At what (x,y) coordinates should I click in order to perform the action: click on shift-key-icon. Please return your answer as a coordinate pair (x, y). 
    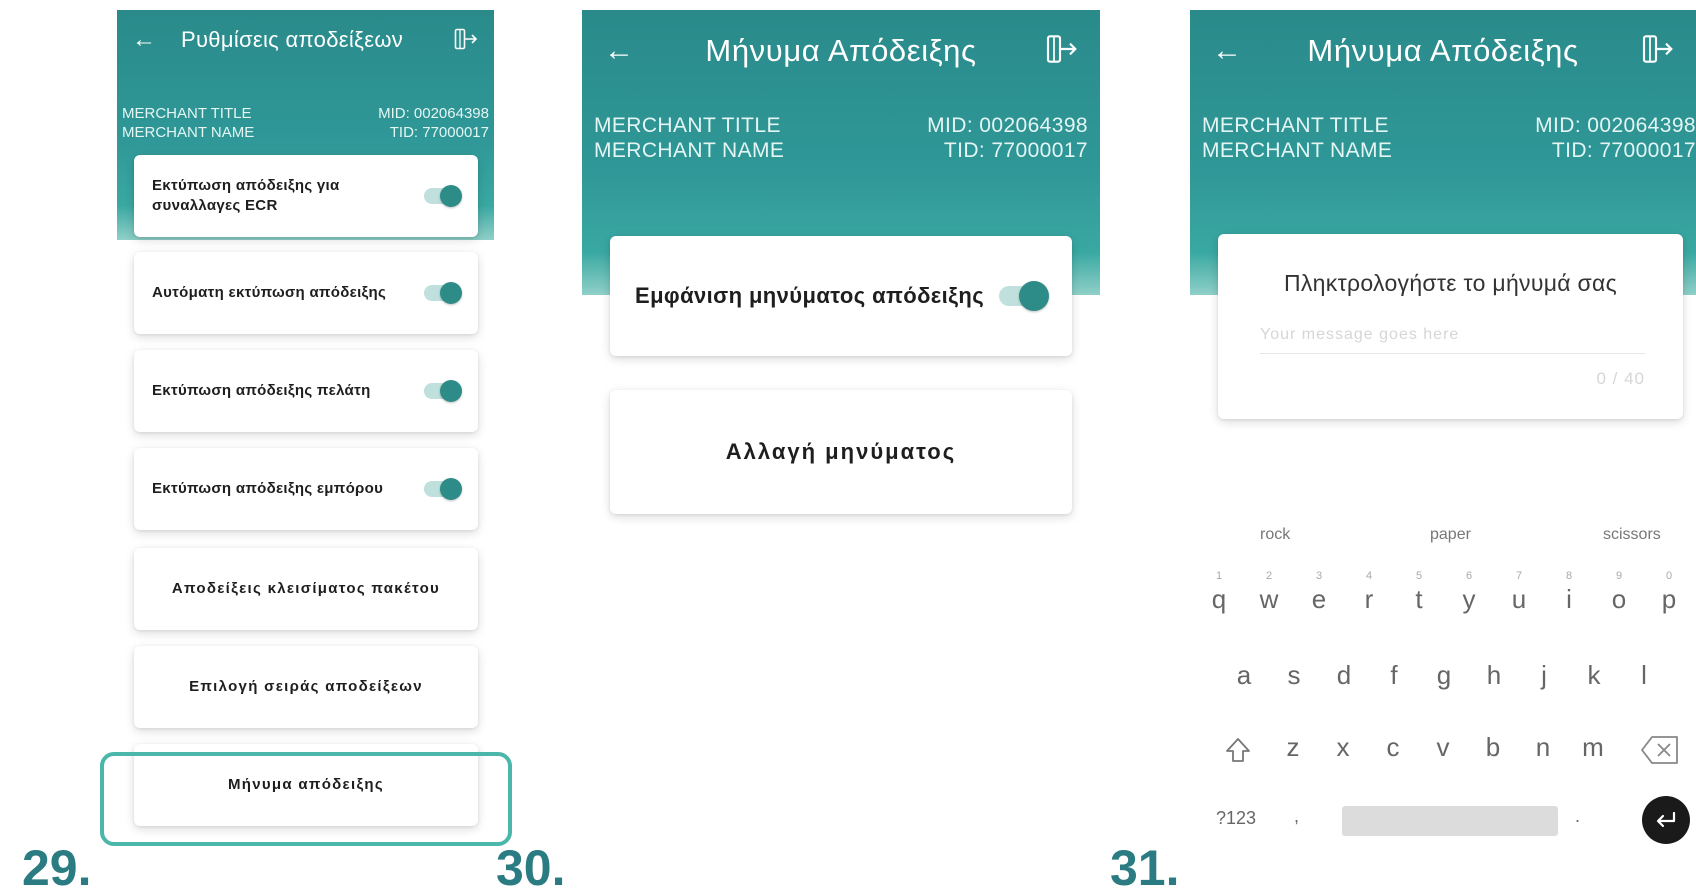
    Looking at the image, I should click on (1238, 752).